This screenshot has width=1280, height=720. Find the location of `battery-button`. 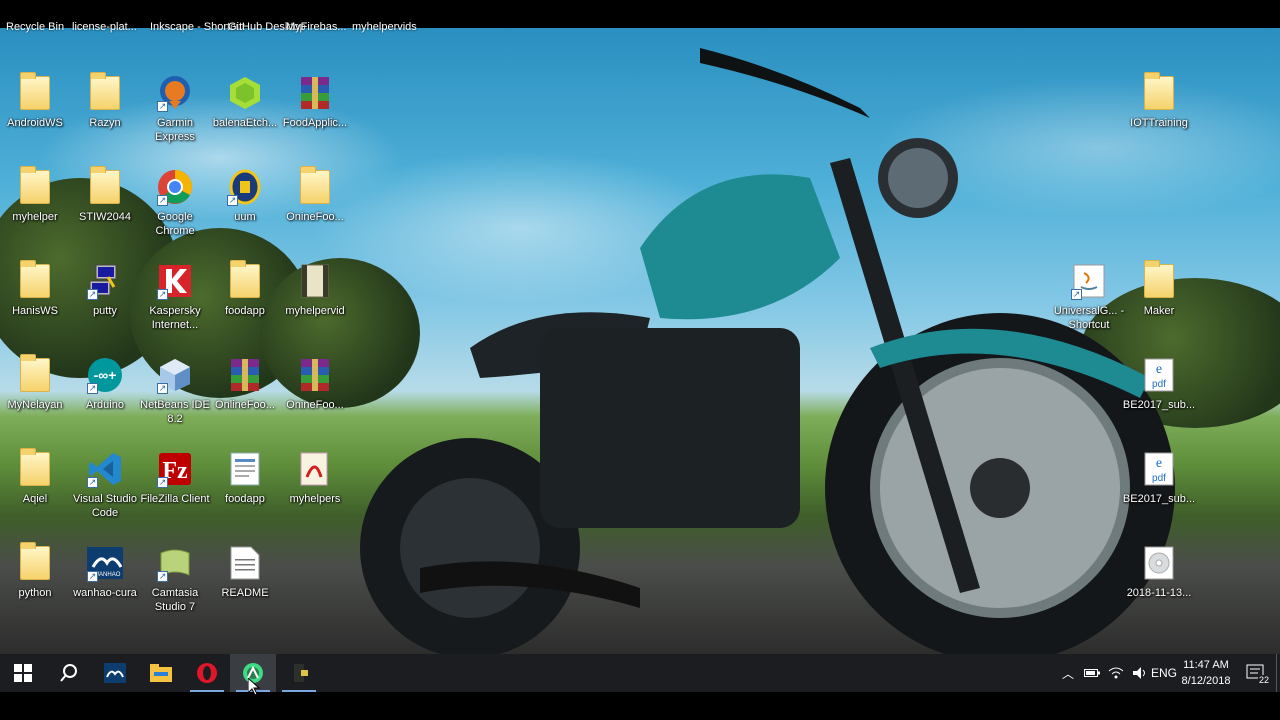

battery-button is located at coordinates (1092, 673).